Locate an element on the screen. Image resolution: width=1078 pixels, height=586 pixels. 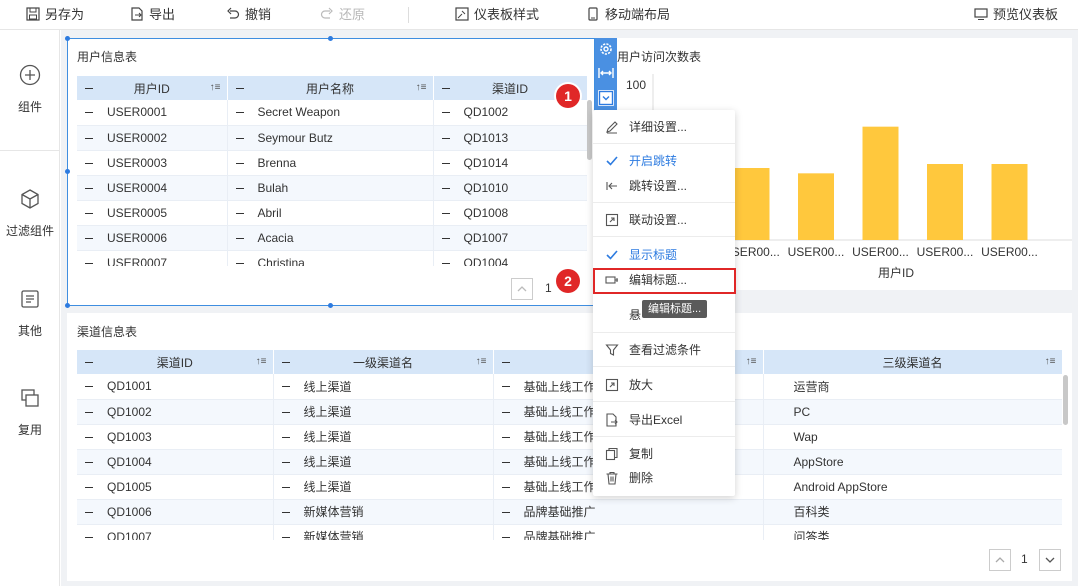
table-row: USER0007 Christina QD1004 is located at coordinates (332, 258).